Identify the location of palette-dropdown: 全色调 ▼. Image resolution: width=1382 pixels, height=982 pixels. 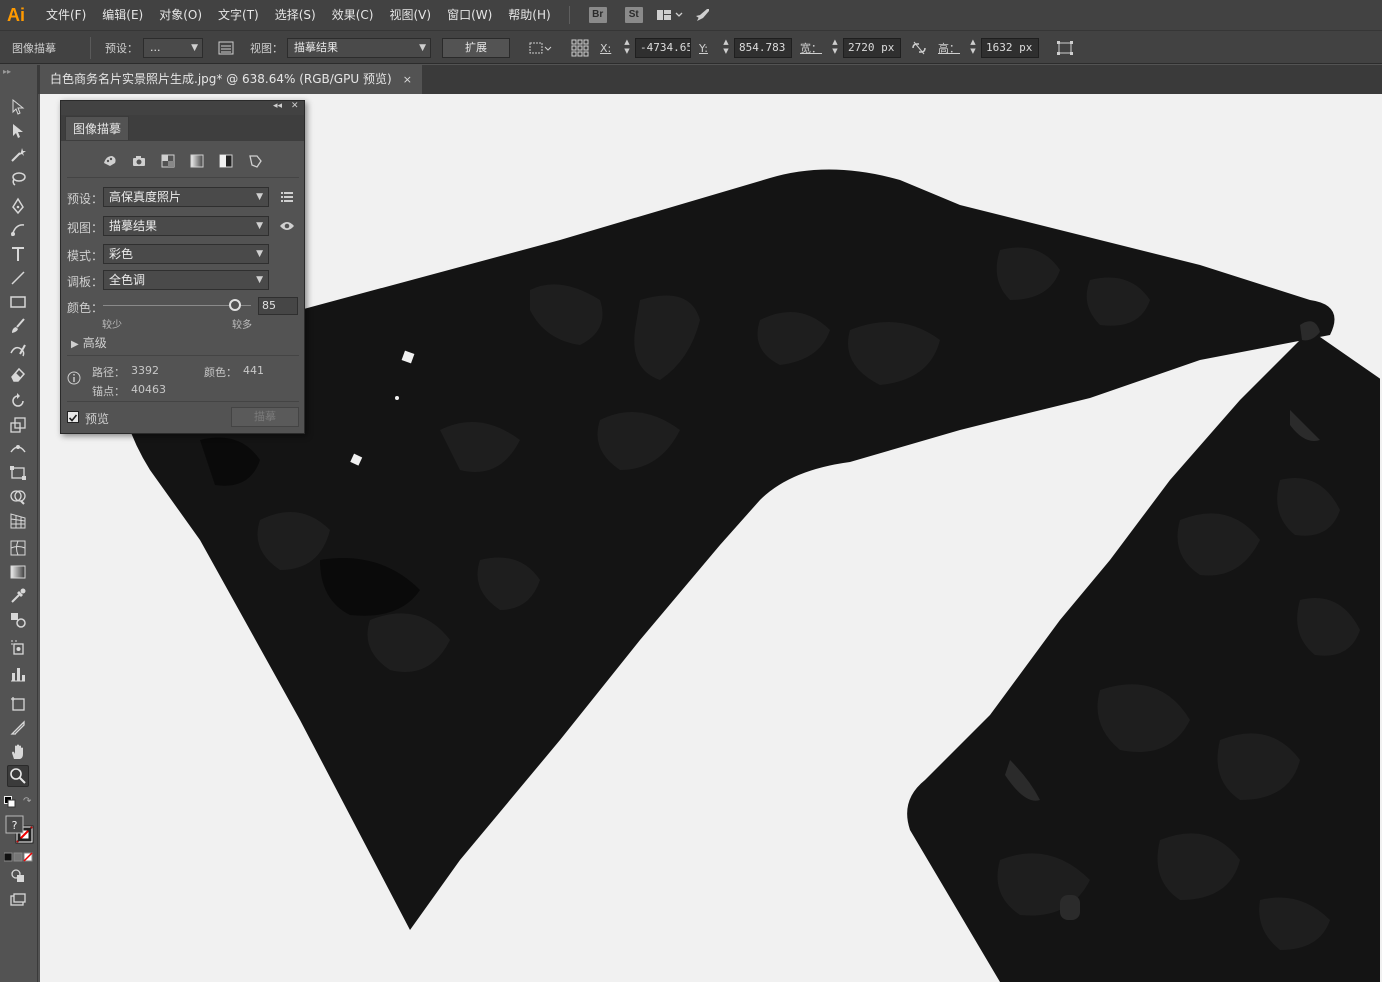
(186, 280).